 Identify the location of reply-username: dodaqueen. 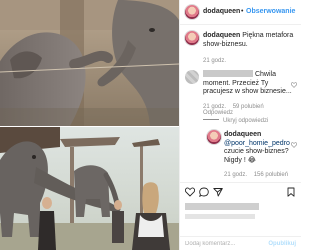
(242, 134).